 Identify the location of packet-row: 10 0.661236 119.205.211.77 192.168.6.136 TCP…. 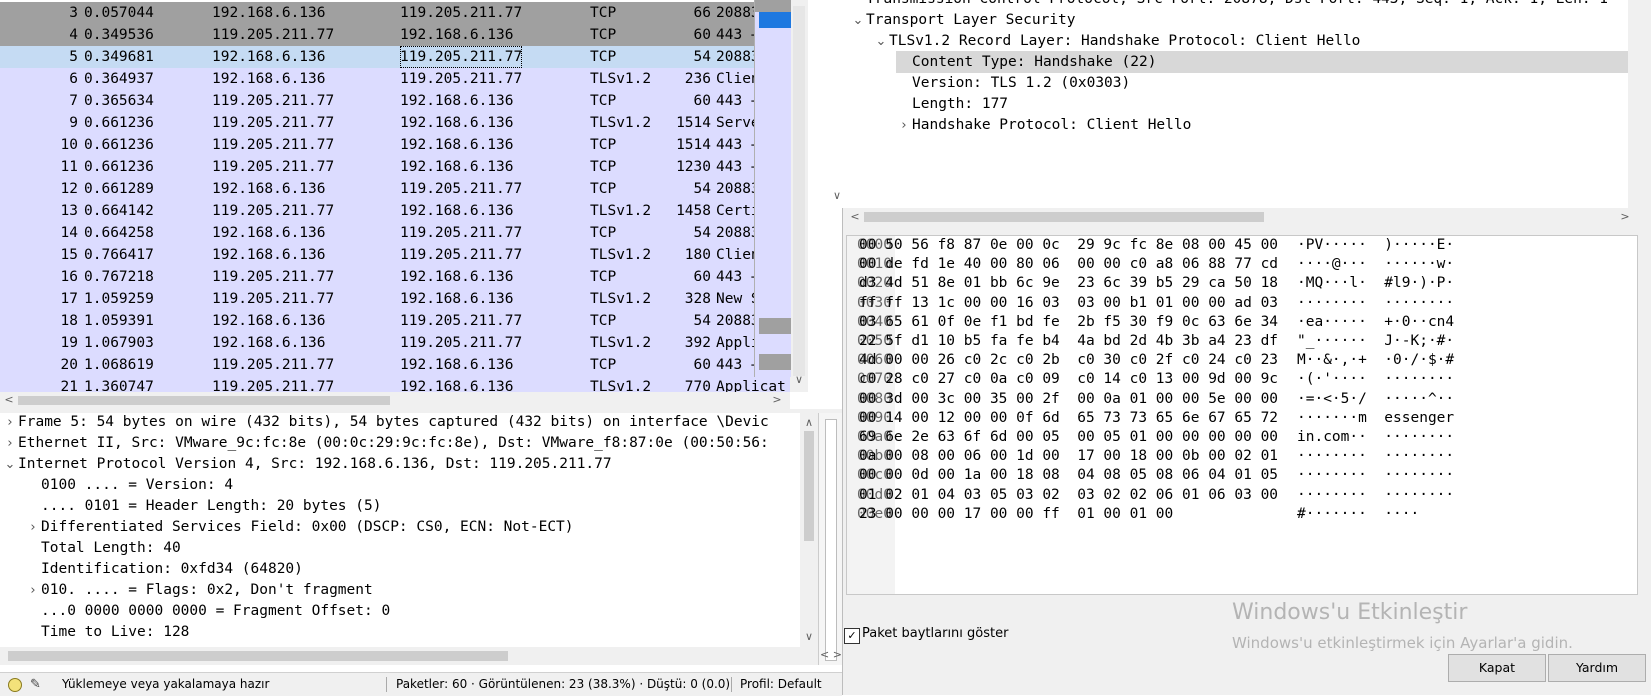
(395, 145).